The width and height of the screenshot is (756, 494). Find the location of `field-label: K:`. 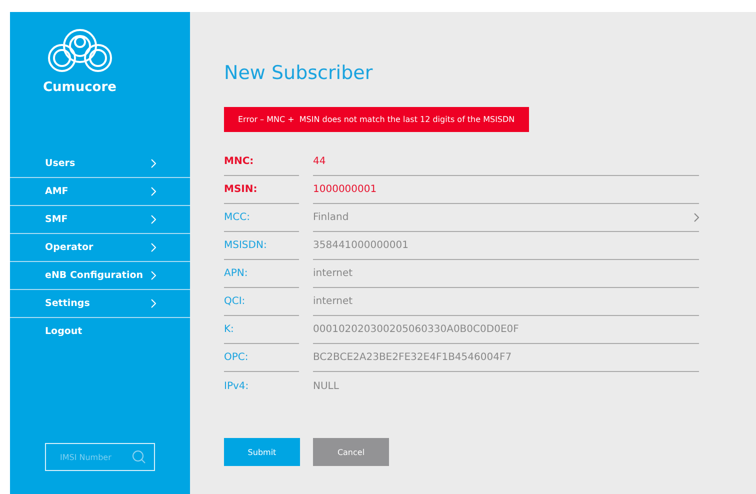

field-label: K: is located at coordinates (261, 330).